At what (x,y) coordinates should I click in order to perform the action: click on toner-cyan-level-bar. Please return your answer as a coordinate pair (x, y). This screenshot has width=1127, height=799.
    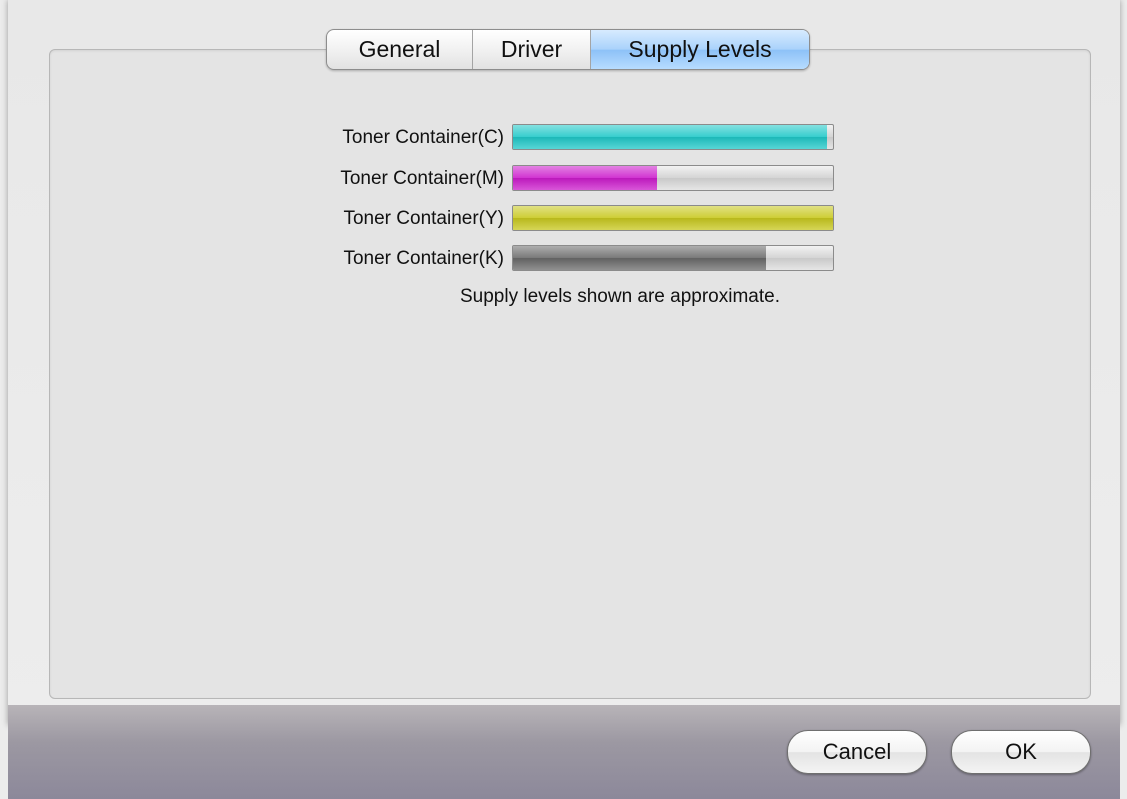
    Looking at the image, I should click on (673, 137).